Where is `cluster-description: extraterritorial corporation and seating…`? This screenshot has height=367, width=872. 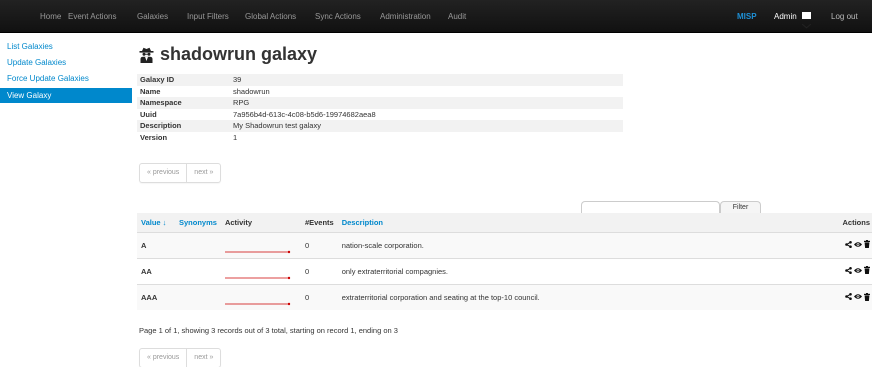
cluster-description: extraterritorial corporation and seating… is located at coordinates (584, 296).